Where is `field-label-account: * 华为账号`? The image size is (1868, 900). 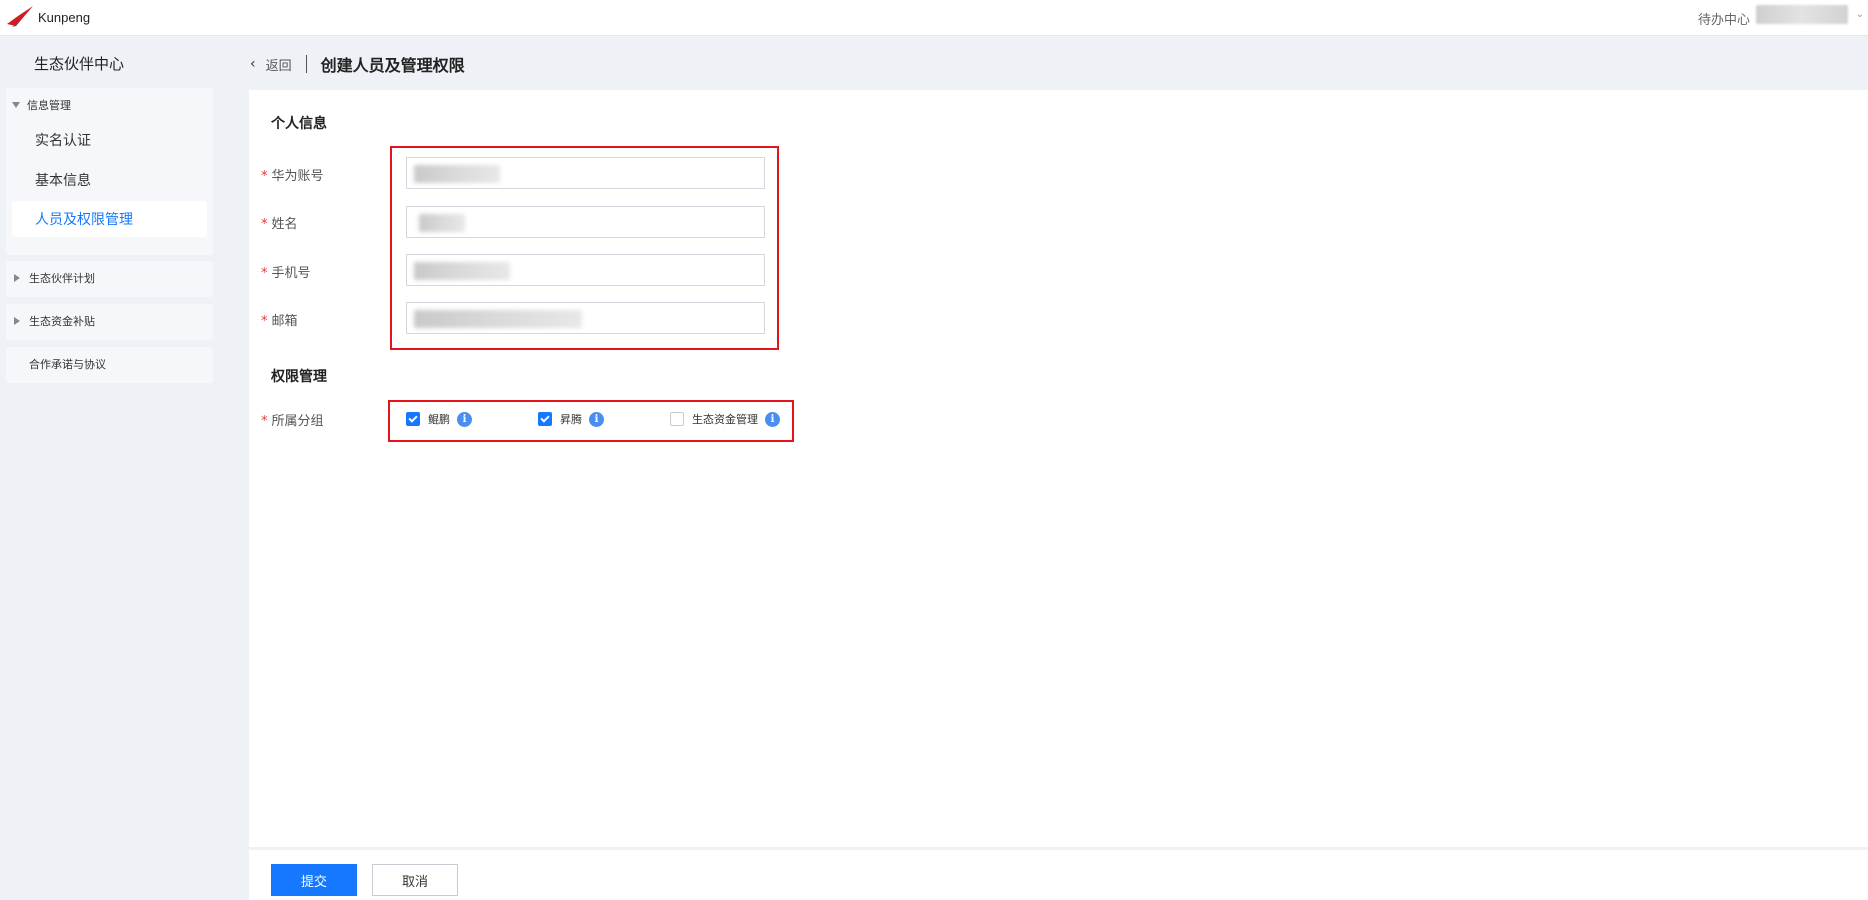 field-label-account: * 华为账号 is located at coordinates (292, 174).